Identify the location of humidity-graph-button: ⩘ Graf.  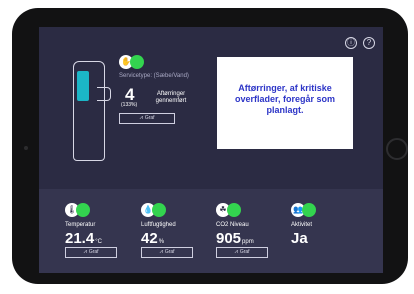
(167, 252).